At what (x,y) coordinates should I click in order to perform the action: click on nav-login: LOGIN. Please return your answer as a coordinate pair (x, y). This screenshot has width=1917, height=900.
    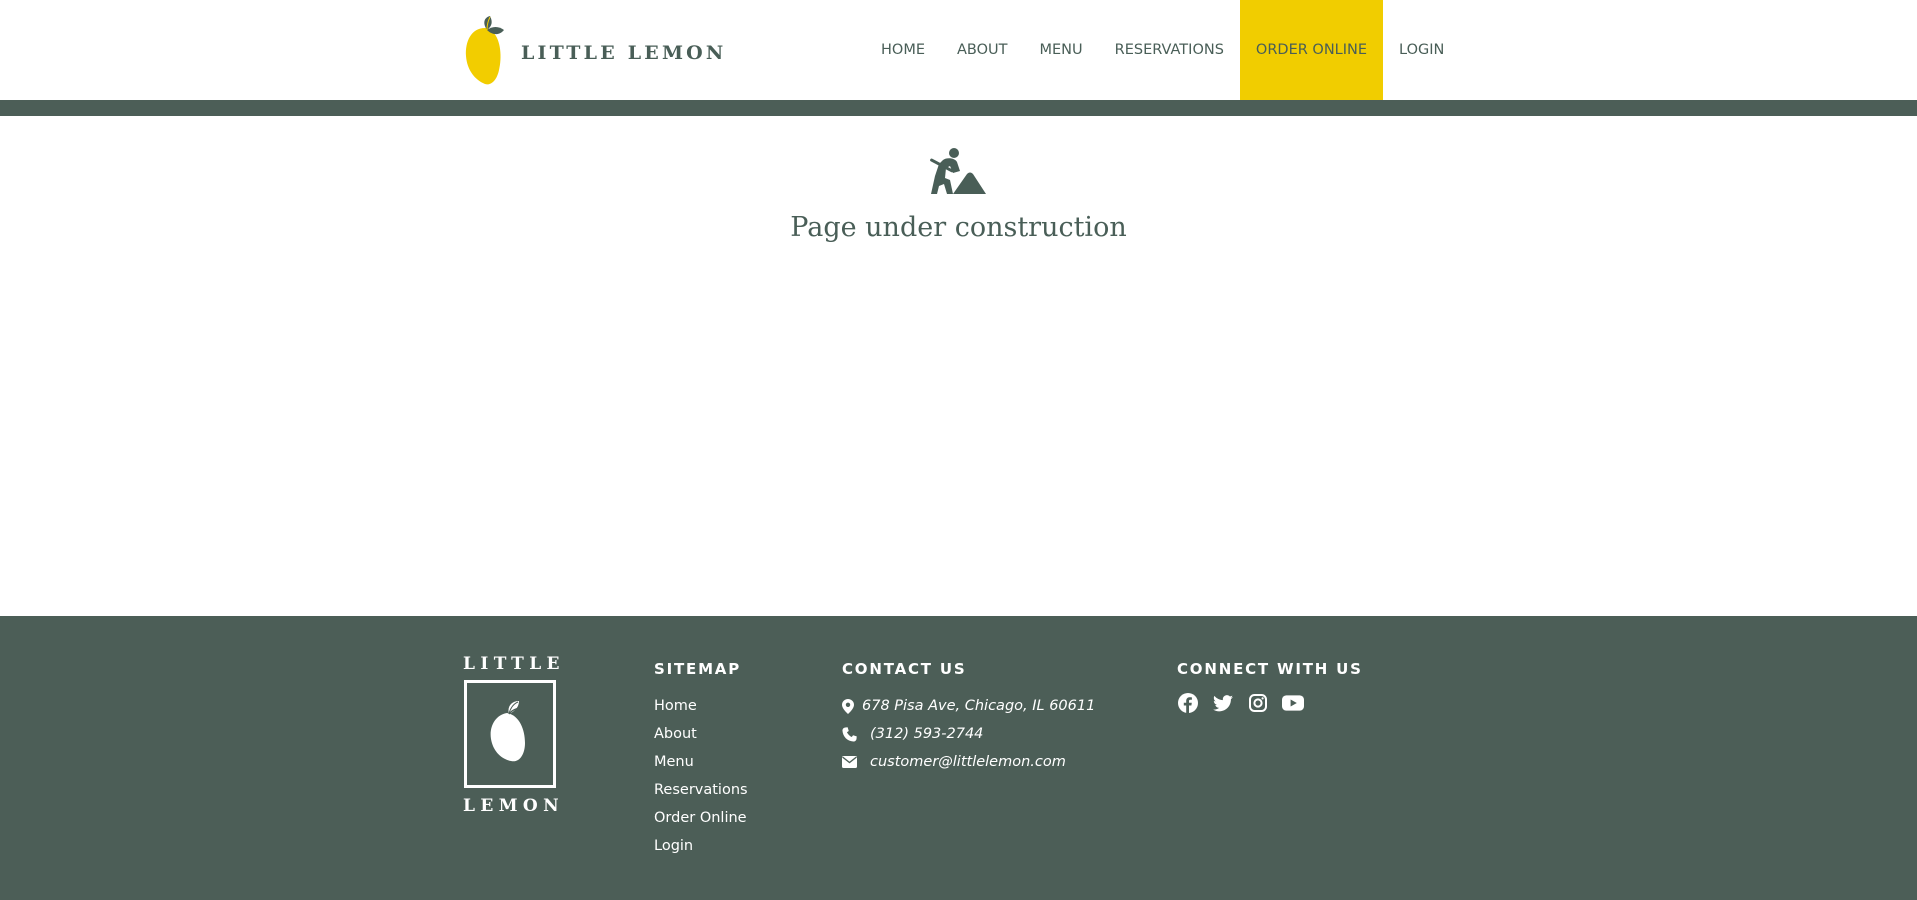
    Looking at the image, I should click on (1421, 50).